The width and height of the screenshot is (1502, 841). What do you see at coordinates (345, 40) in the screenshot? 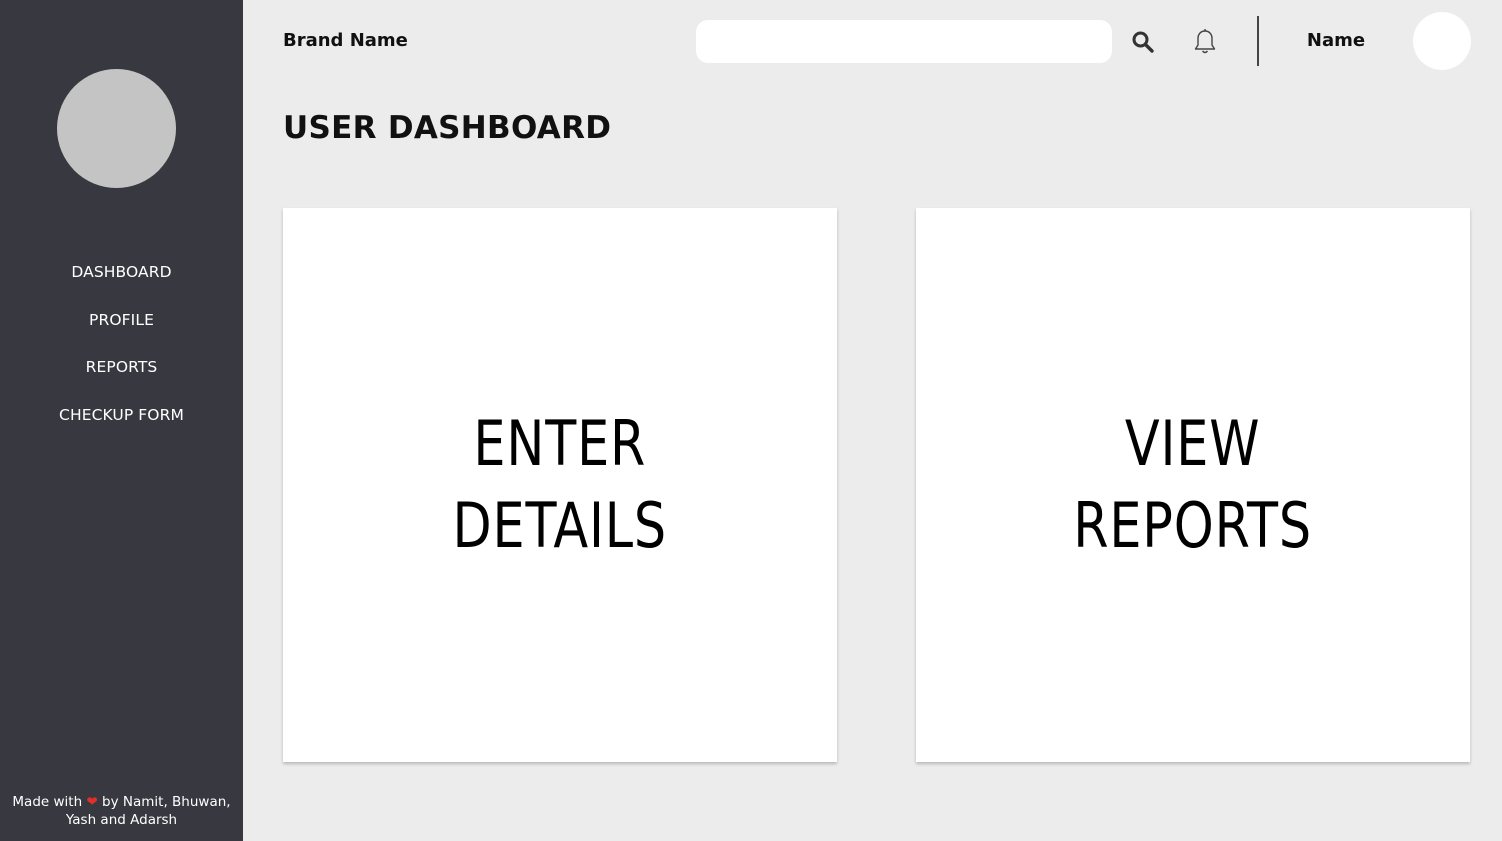
I see `brand-name: Brand Name` at bounding box center [345, 40].